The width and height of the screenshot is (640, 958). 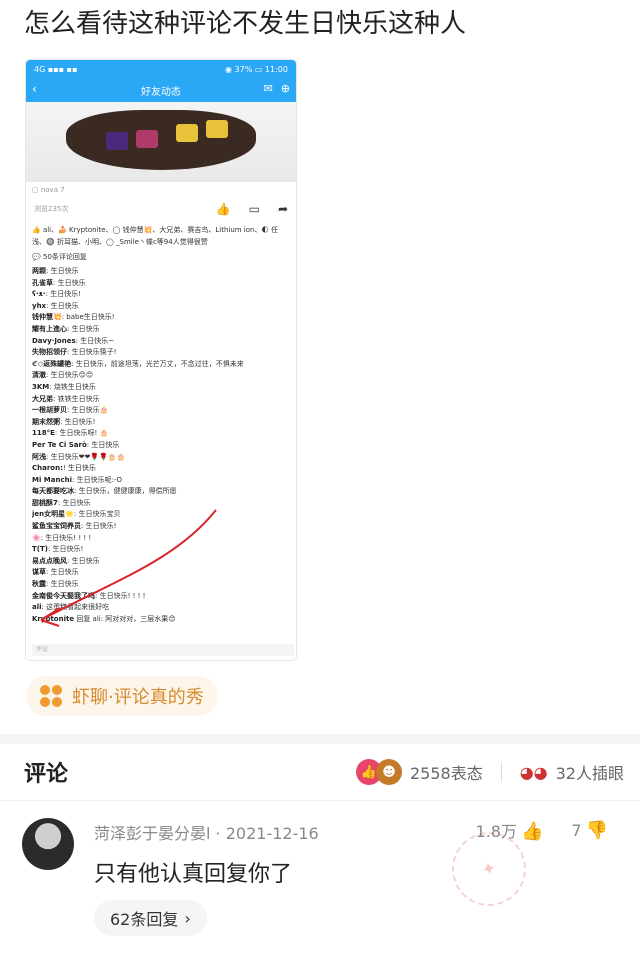 I want to click on shot-comment-text: : 生日快乐😊😊, so click(x=70, y=375).